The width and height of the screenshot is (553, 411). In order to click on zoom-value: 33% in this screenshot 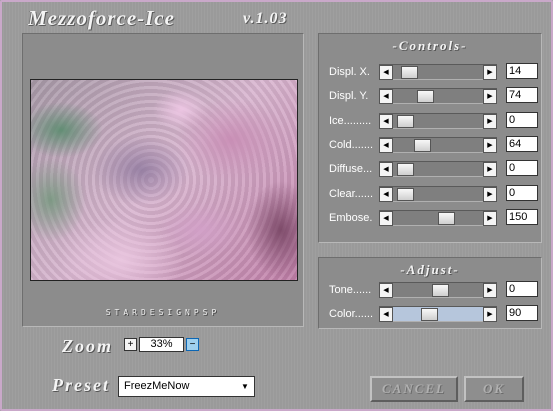, I will do `click(161, 344)`.